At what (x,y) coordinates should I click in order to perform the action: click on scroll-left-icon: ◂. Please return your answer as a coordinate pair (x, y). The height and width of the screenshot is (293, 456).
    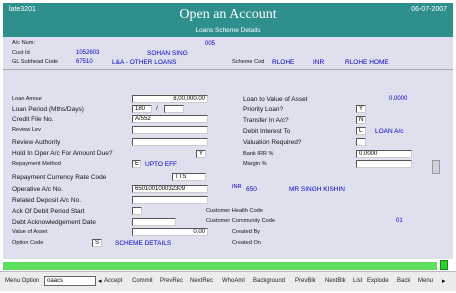
    Looking at the image, I should click on (100, 281).